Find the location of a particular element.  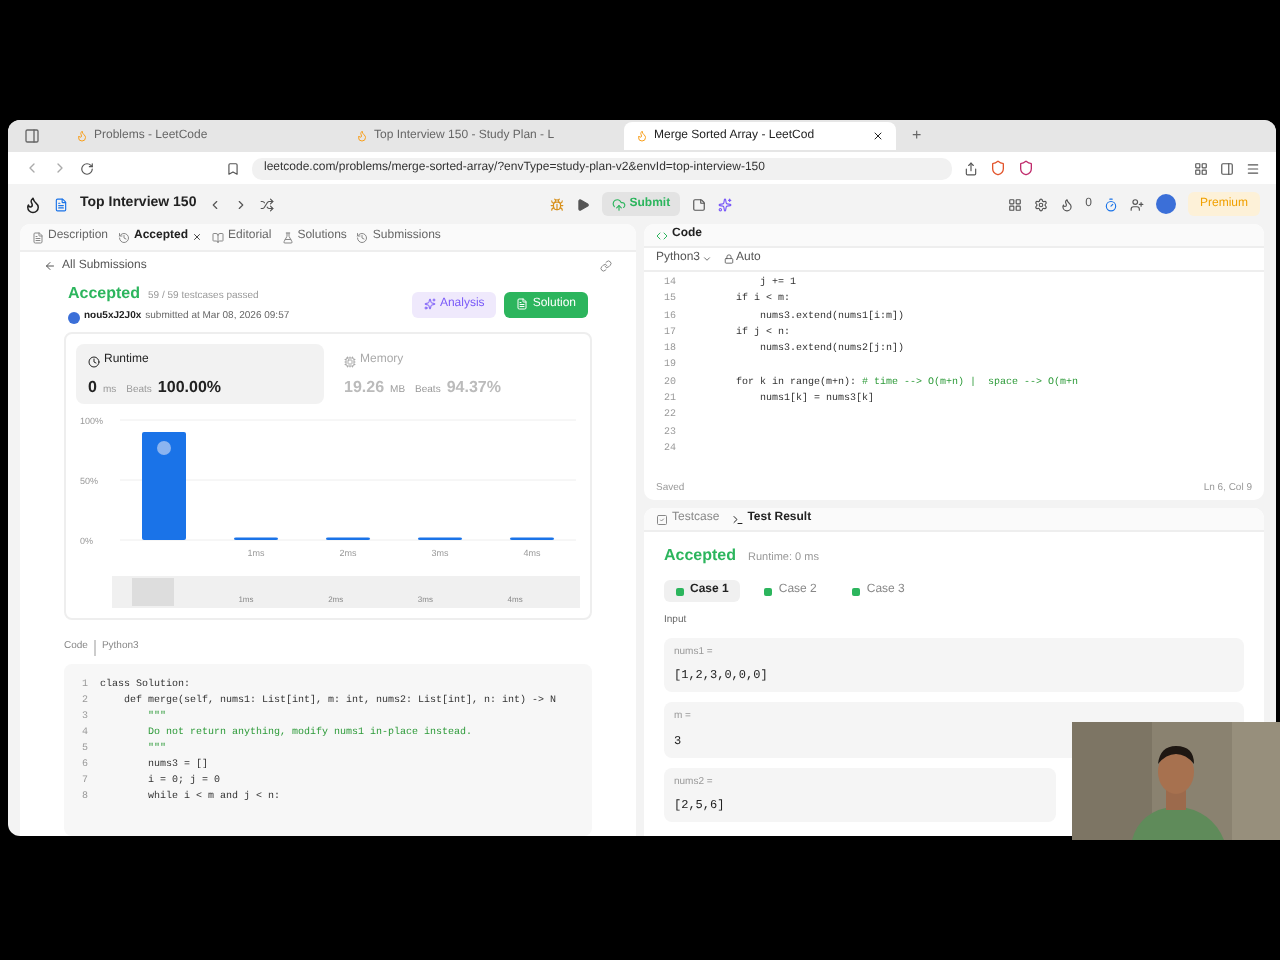

share-icon is located at coordinates (971, 168).